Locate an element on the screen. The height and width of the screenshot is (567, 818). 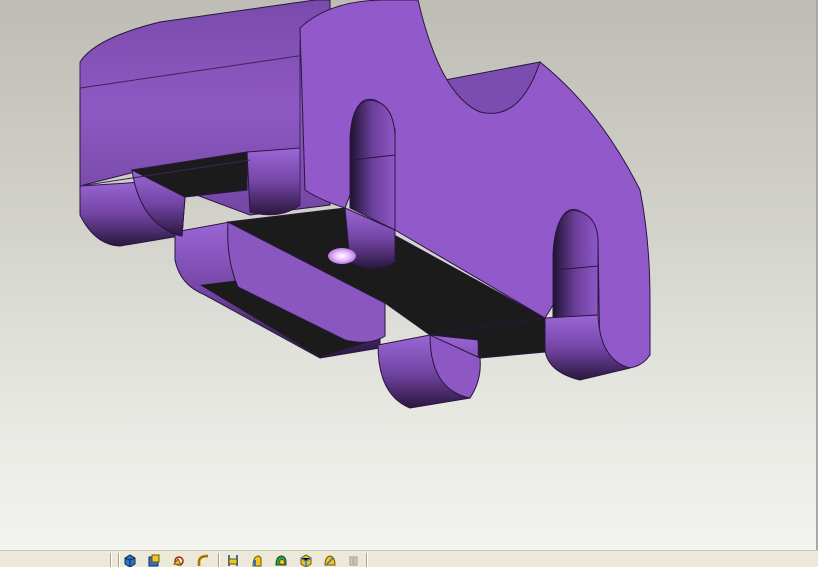
left-pin-cylinder is located at coordinates (273, 181).